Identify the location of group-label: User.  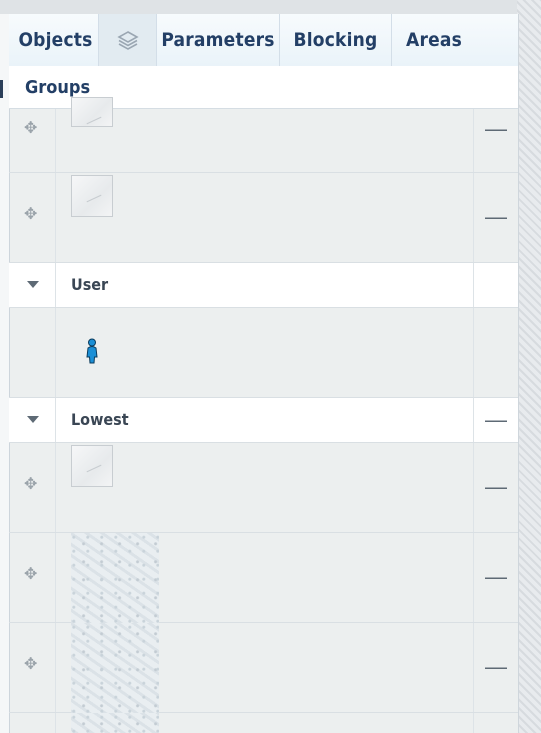
(90, 284).